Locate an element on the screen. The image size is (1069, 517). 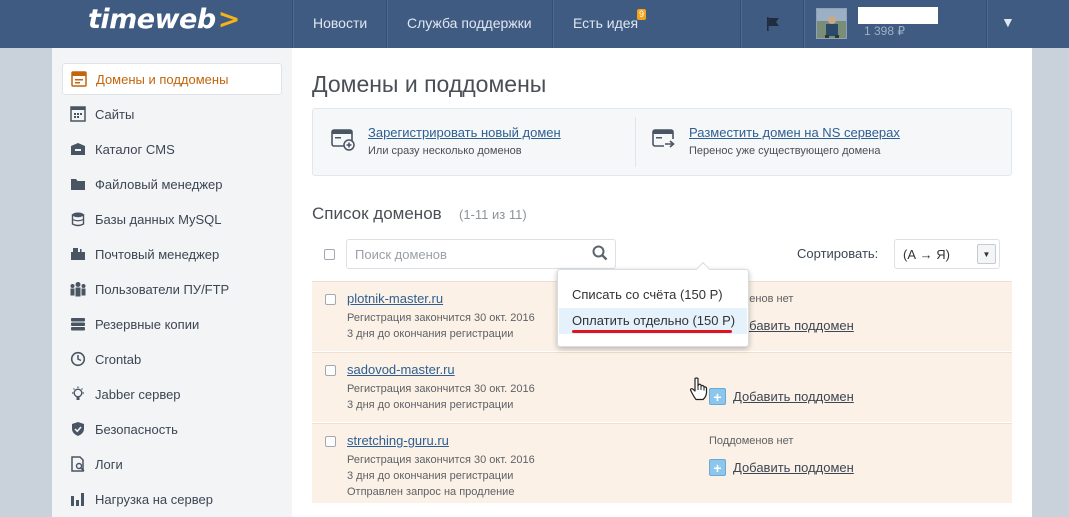
domain-name-link: stretching-guru.ru is located at coordinates (398, 440).